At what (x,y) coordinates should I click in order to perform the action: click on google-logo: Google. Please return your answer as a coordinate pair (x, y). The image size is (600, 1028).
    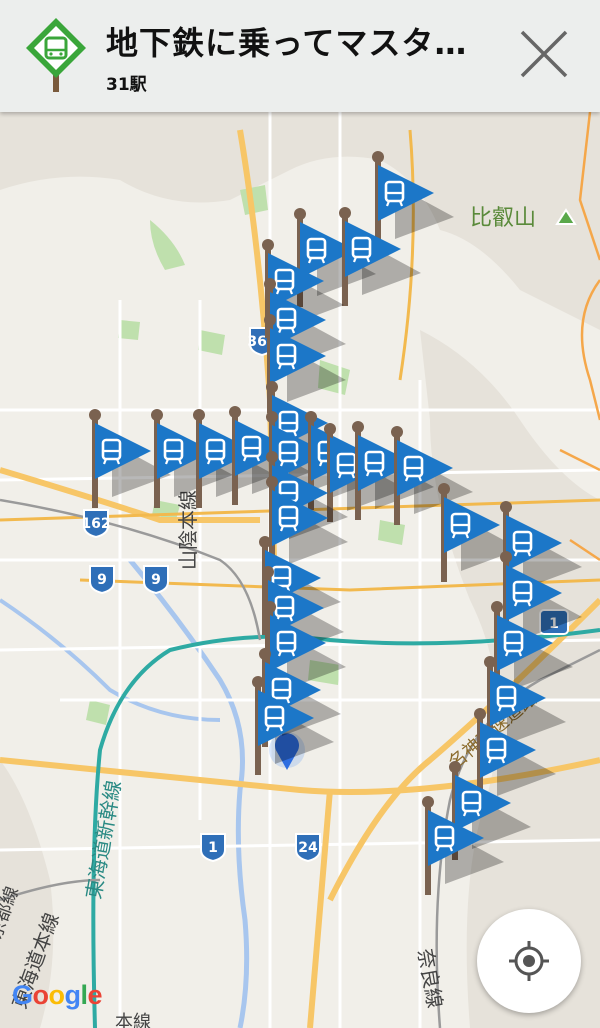
    Looking at the image, I should click on (57, 995).